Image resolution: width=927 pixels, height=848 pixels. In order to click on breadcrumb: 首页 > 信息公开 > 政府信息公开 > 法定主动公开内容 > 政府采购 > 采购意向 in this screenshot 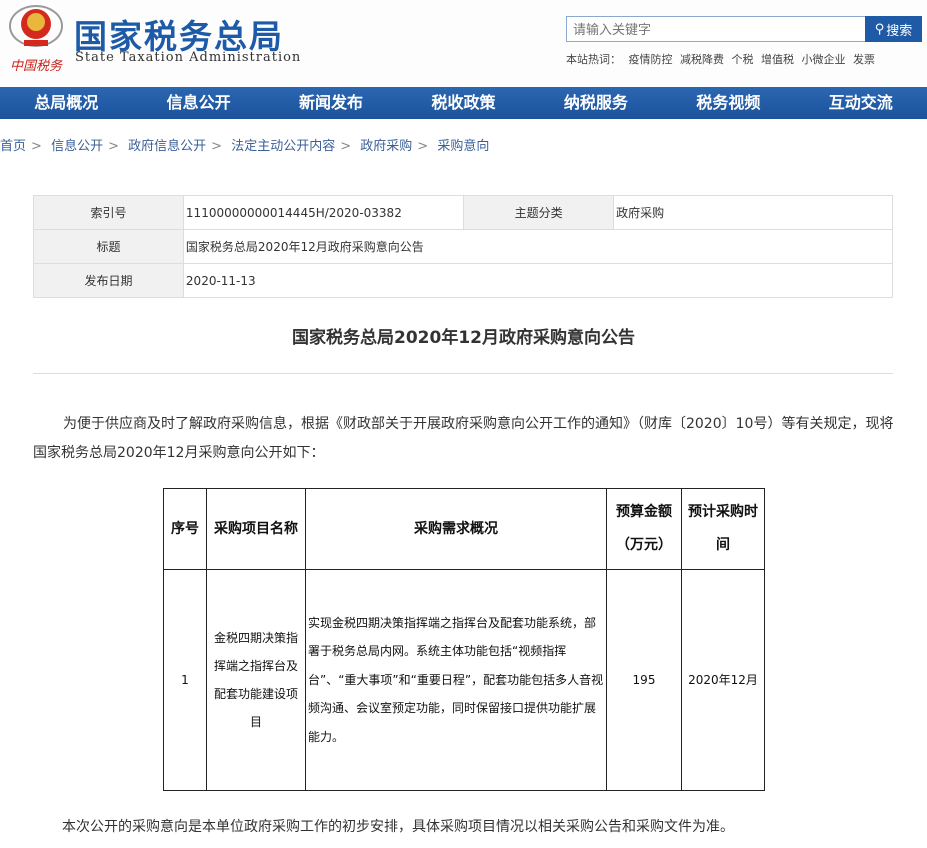, I will do `click(244, 144)`.